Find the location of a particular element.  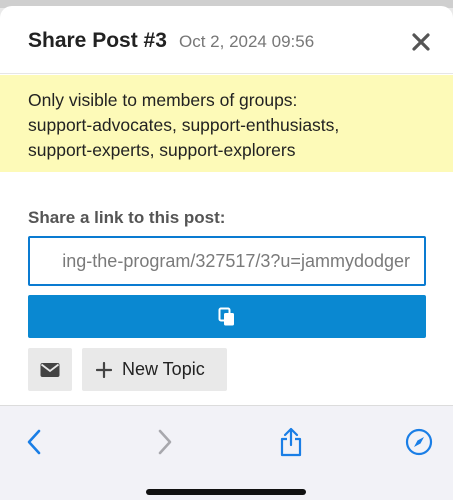

notice-line: support-advocates, support-enthusiasts, is located at coordinates (184, 125).